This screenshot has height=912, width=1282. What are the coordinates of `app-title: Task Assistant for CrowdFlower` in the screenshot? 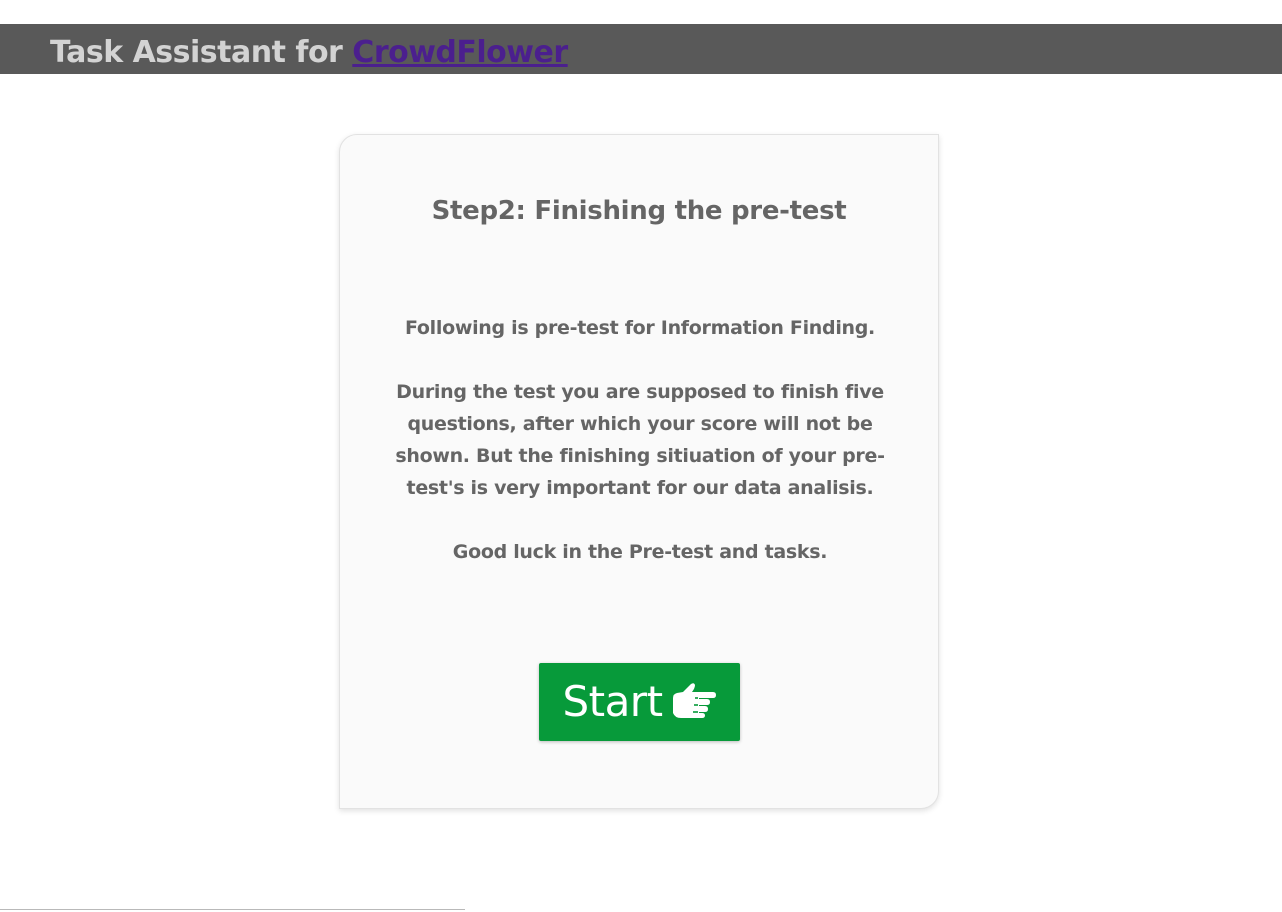 It's located at (309, 53).